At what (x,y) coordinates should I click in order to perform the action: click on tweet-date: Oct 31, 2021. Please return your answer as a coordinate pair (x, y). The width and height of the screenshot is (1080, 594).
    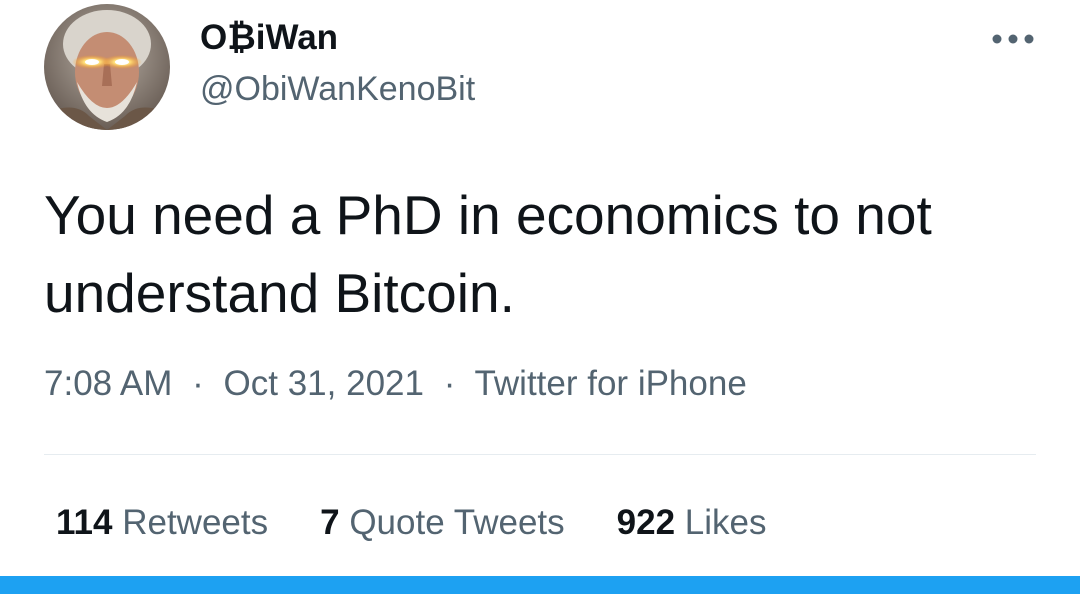
    Looking at the image, I should click on (324, 383).